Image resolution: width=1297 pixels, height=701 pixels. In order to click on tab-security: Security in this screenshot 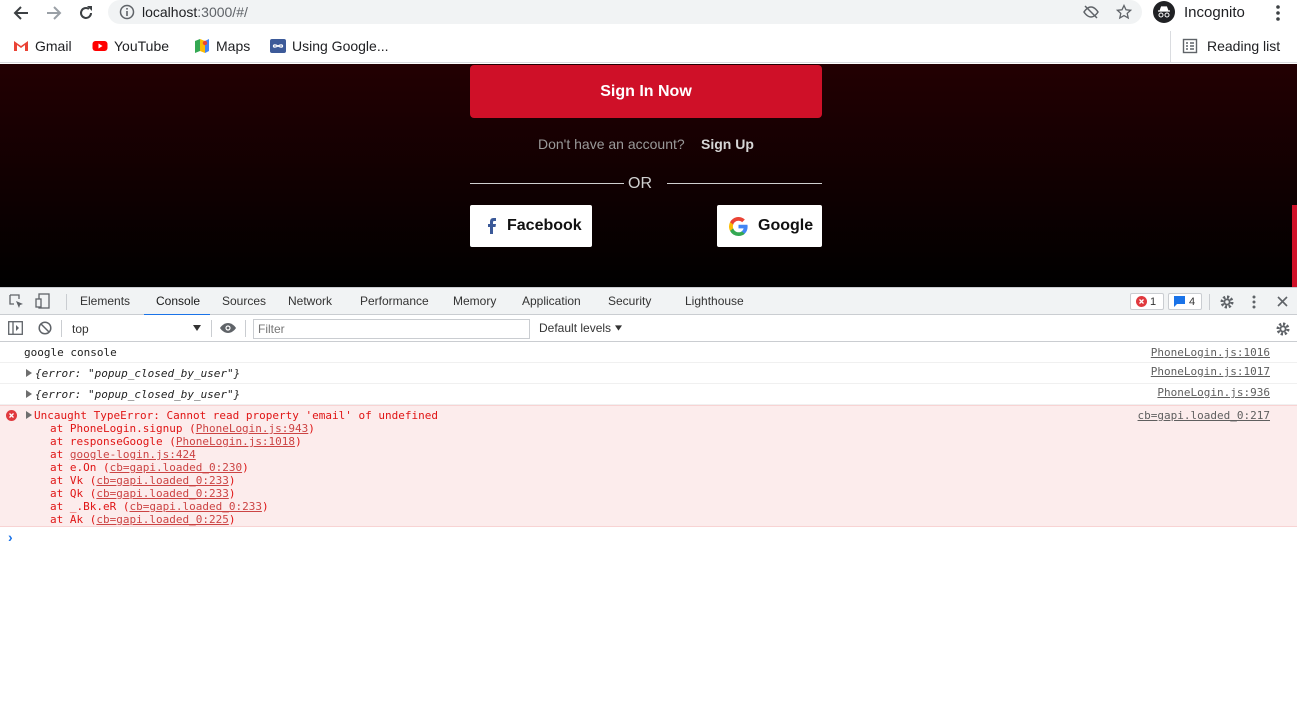, I will do `click(629, 301)`.